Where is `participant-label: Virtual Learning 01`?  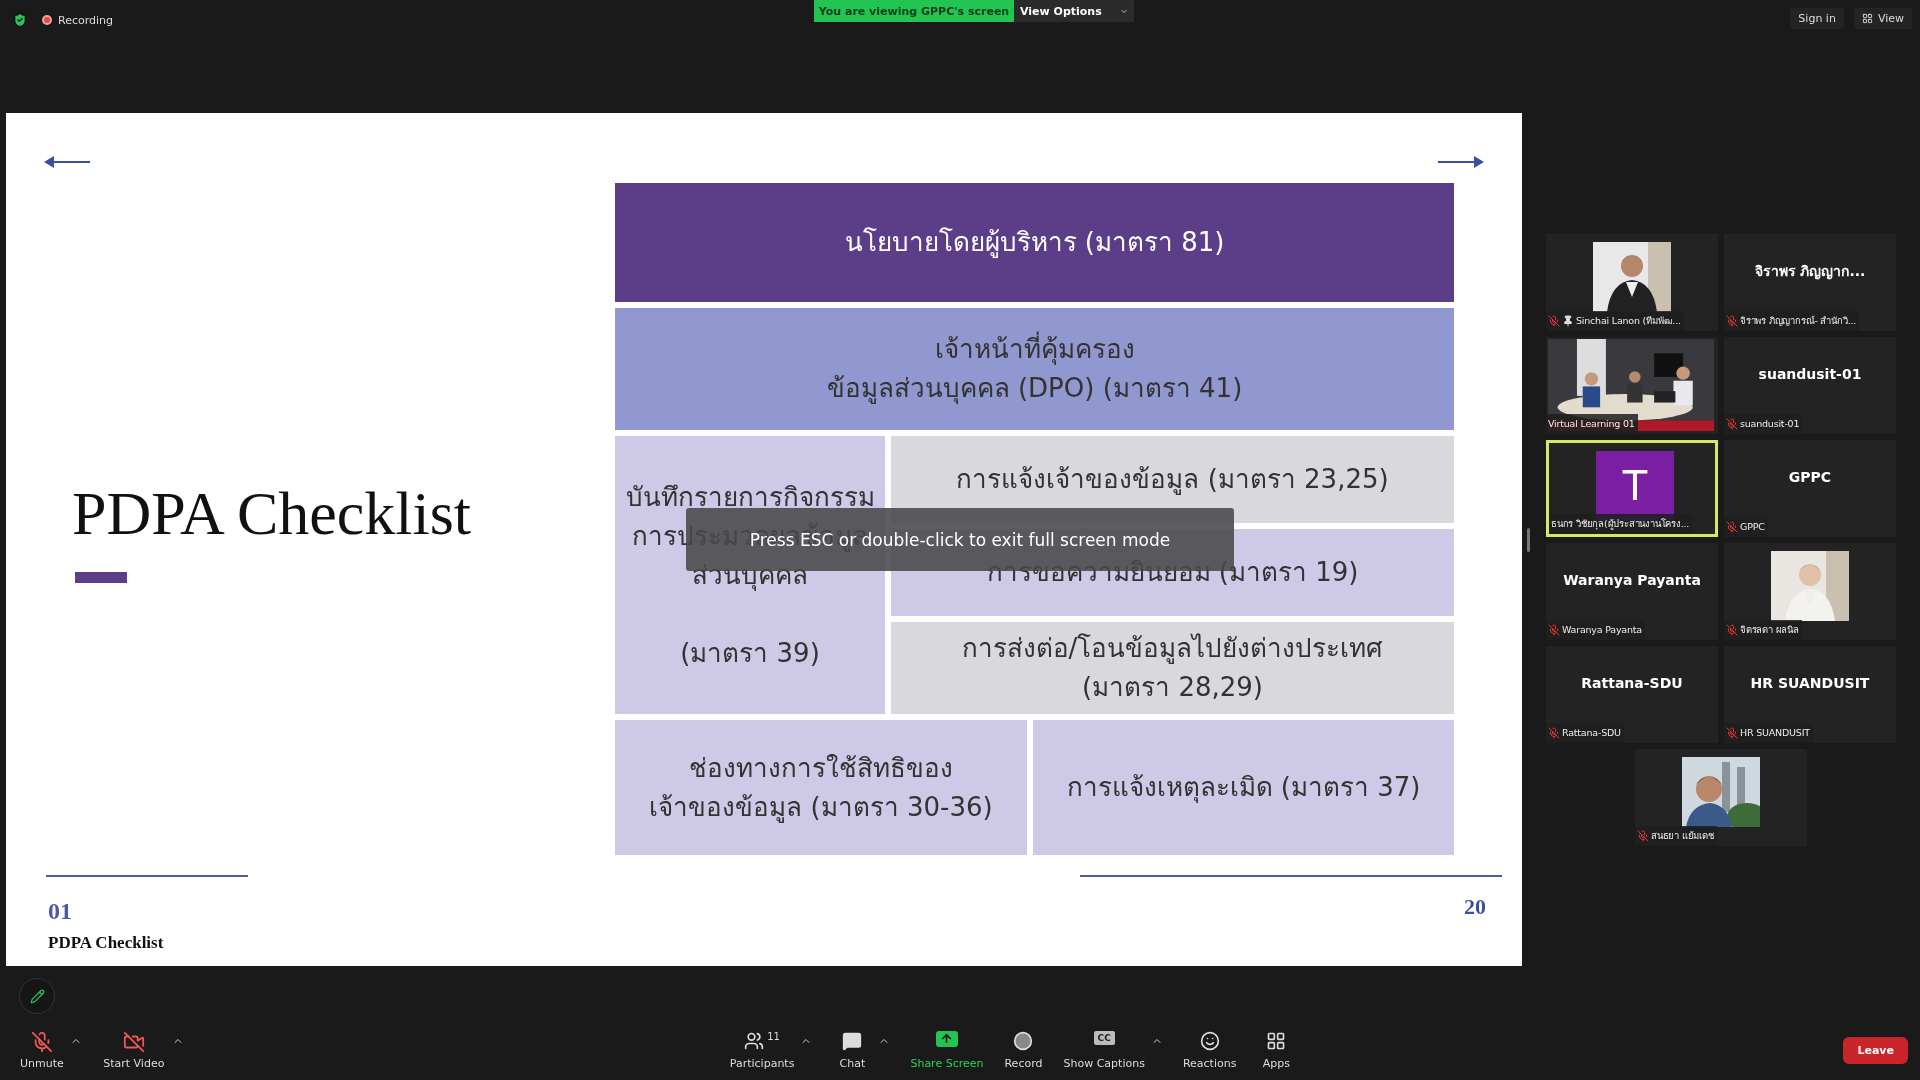 participant-label: Virtual Learning 01 is located at coordinates (1592, 423).